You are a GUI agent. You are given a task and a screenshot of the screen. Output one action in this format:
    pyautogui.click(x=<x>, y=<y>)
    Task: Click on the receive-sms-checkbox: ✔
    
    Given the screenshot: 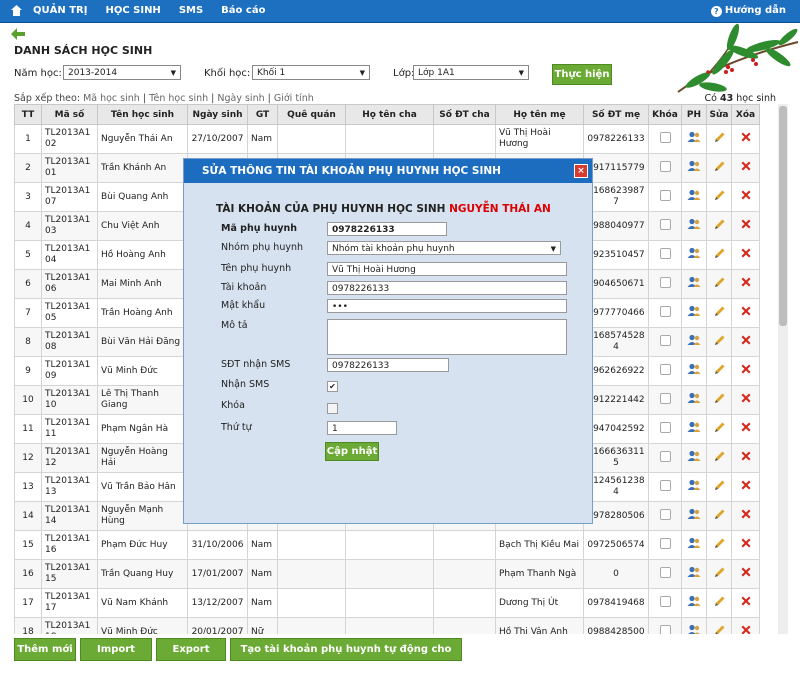 What is the action you would take?
    pyautogui.click(x=332, y=386)
    